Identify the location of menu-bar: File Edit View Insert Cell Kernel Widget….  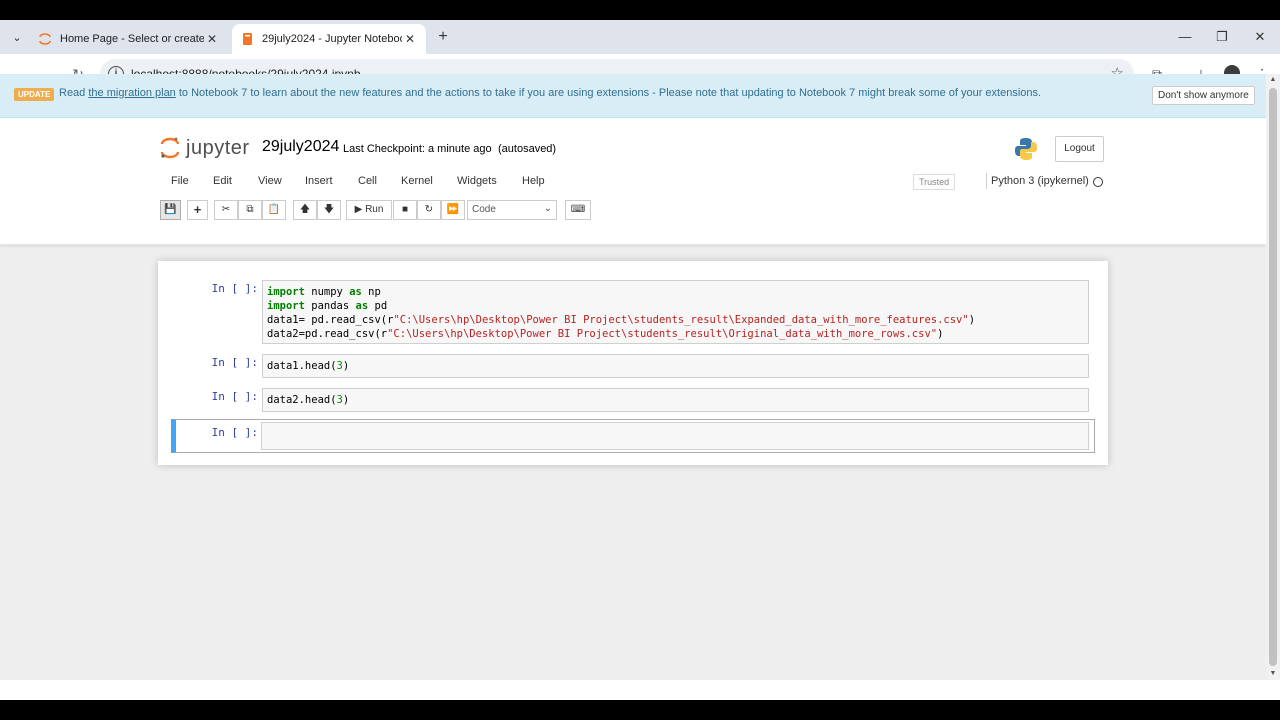
(633, 182).